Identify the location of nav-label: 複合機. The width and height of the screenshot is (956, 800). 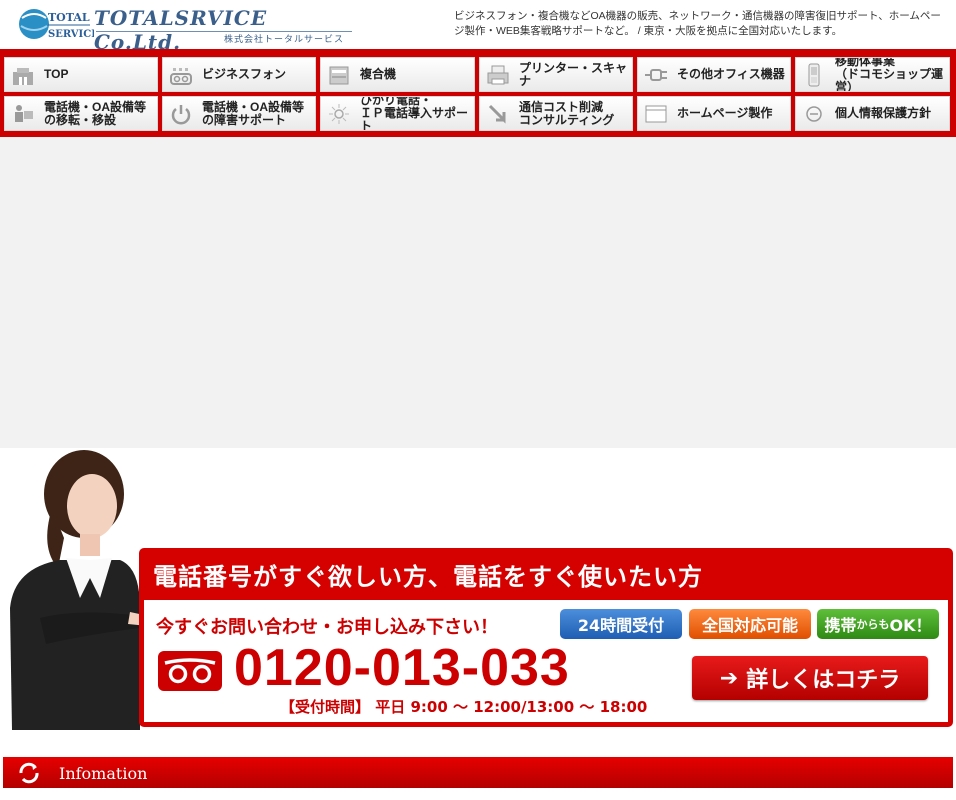
(378, 74).